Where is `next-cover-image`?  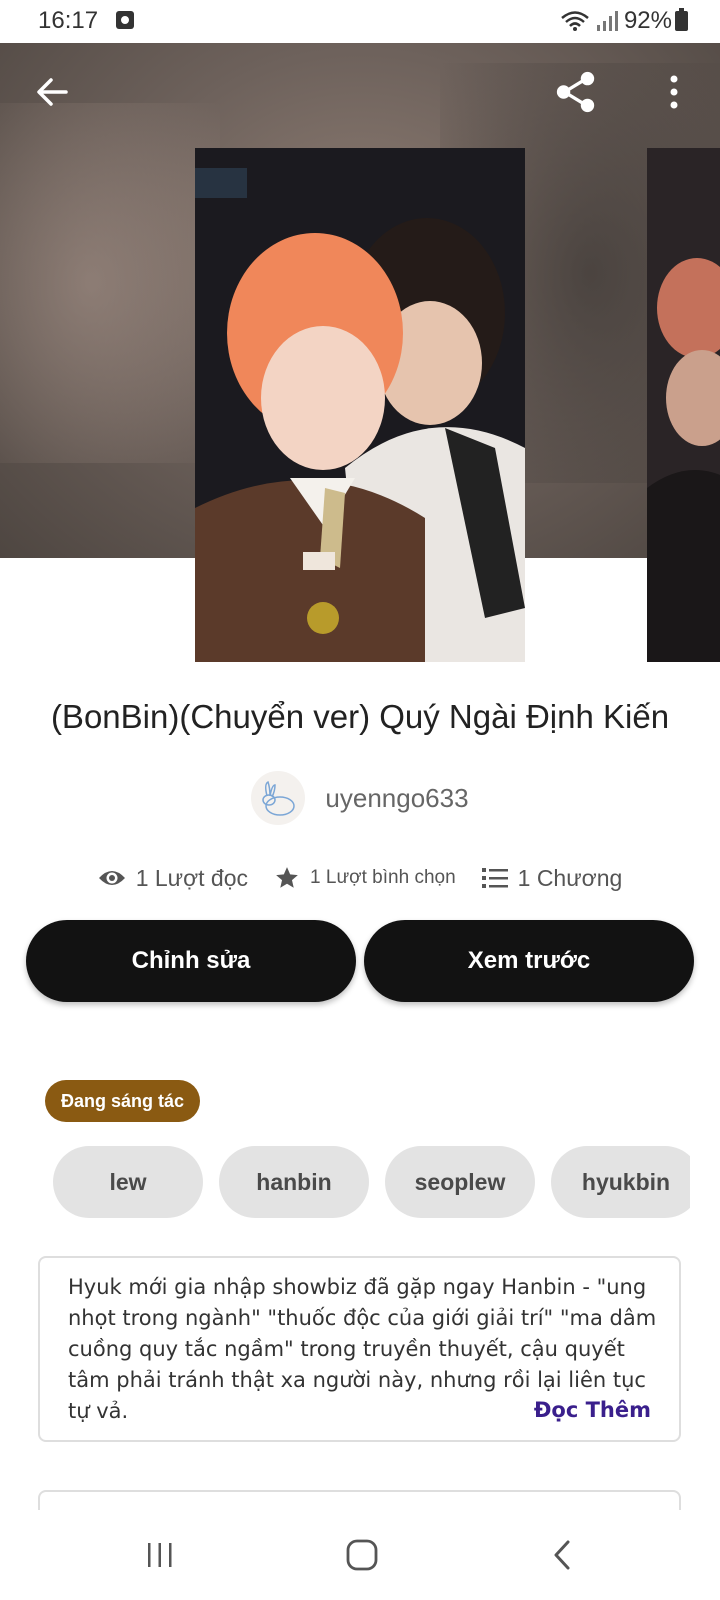
next-cover-image is located at coordinates (683, 405).